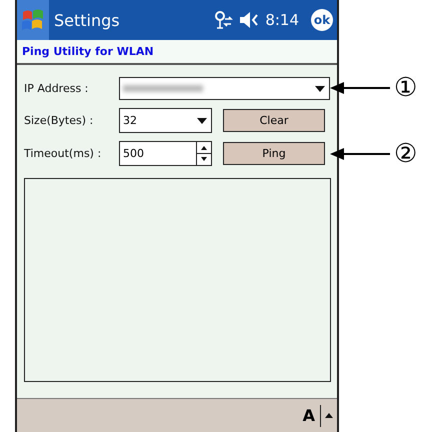 Image resolution: width=442 pixels, height=432 pixels. What do you see at coordinates (406, 154) in the screenshot?
I see `callout-number: ②` at bounding box center [406, 154].